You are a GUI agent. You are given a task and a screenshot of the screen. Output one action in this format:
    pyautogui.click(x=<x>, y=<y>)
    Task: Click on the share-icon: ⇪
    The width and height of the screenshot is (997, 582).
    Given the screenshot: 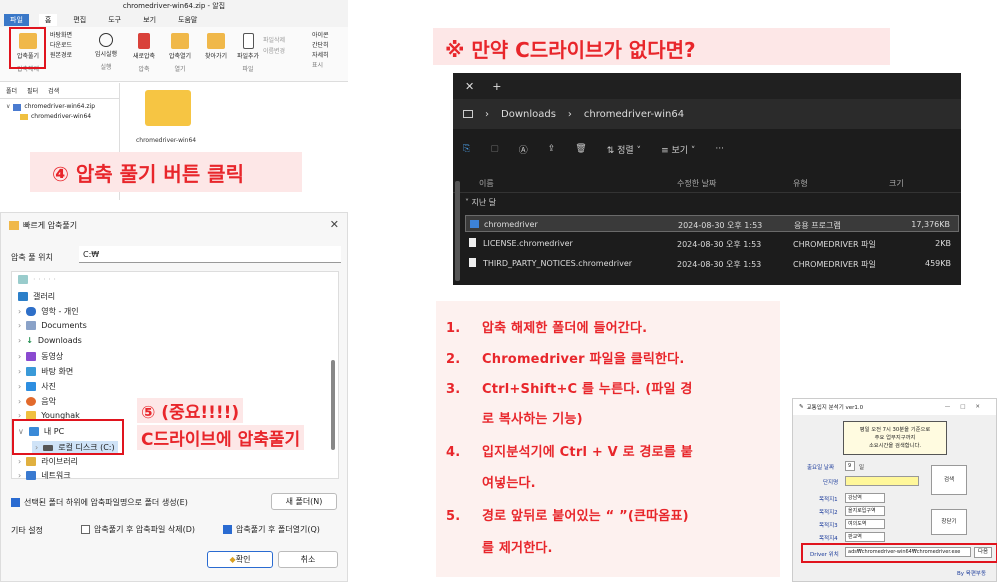 What is the action you would take?
    pyautogui.click(x=552, y=149)
    